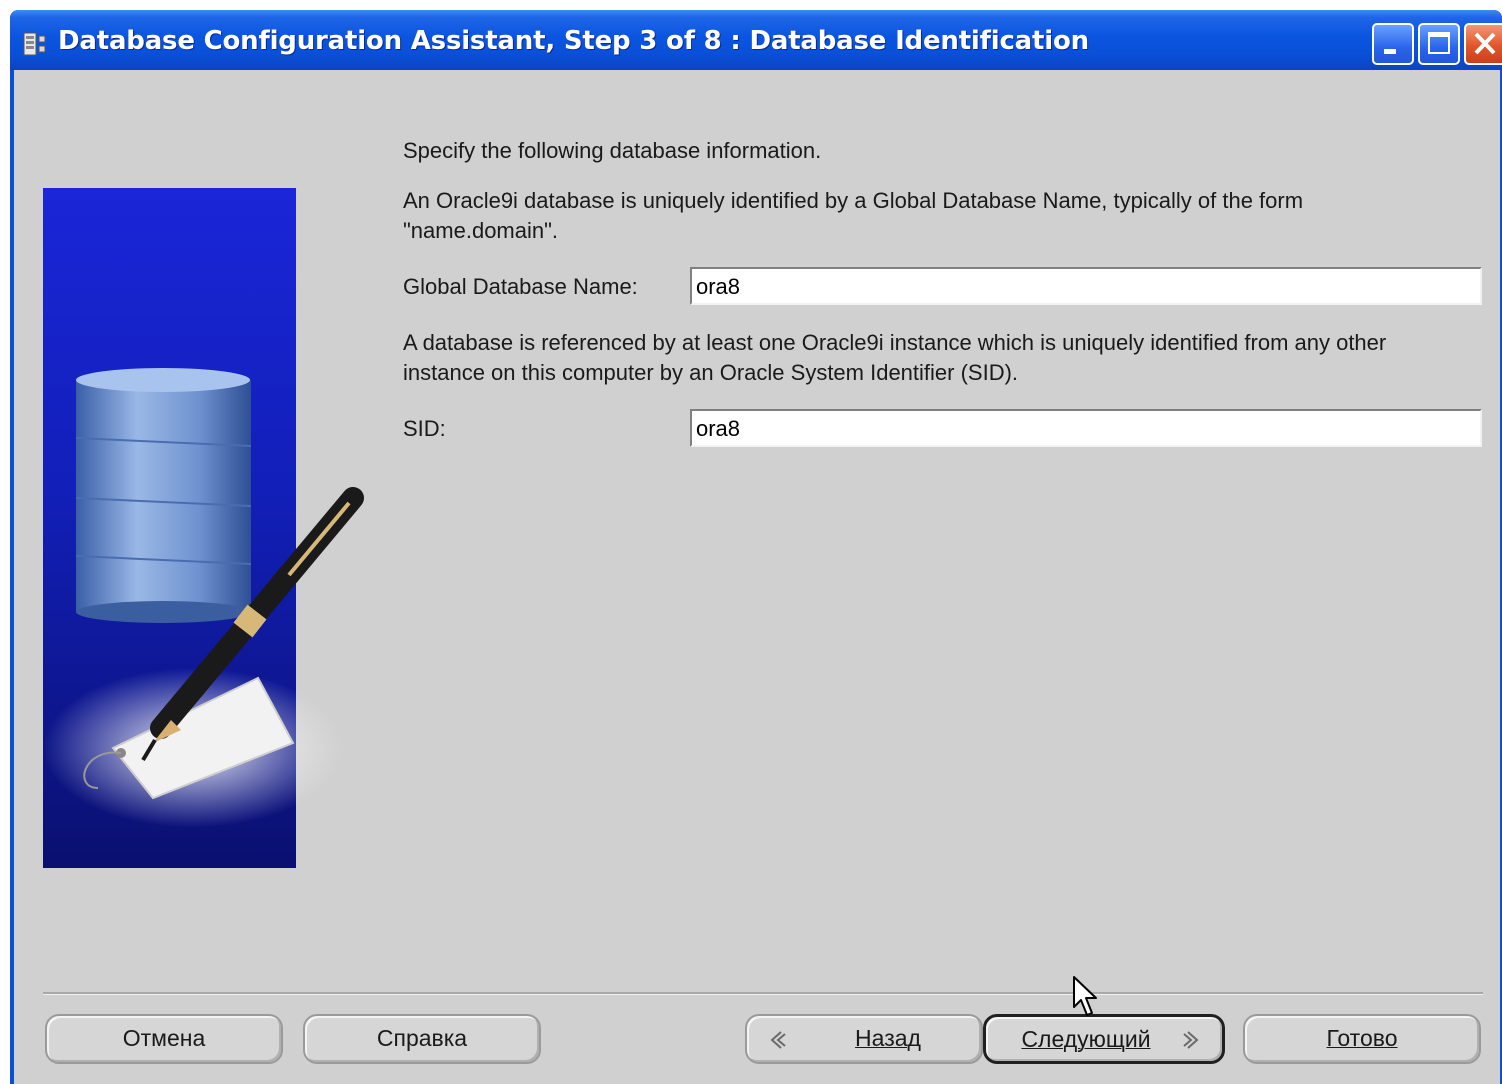 The image size is (1502, 1084). I want to click on cancel-button: Отмена, so click(164, 1039).